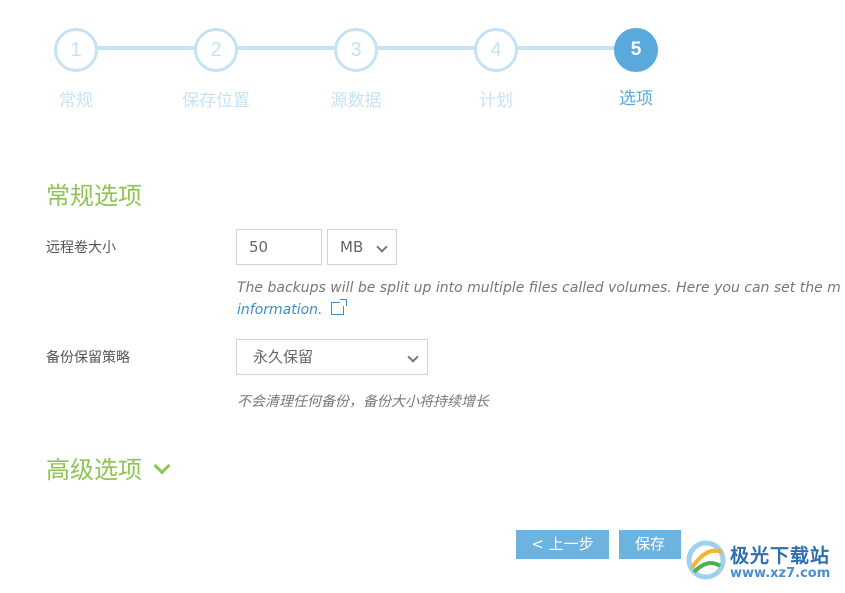 The height and width of the screenshot is (593, 845). I want to click on step-label: 保存位置, so click(216, 101).